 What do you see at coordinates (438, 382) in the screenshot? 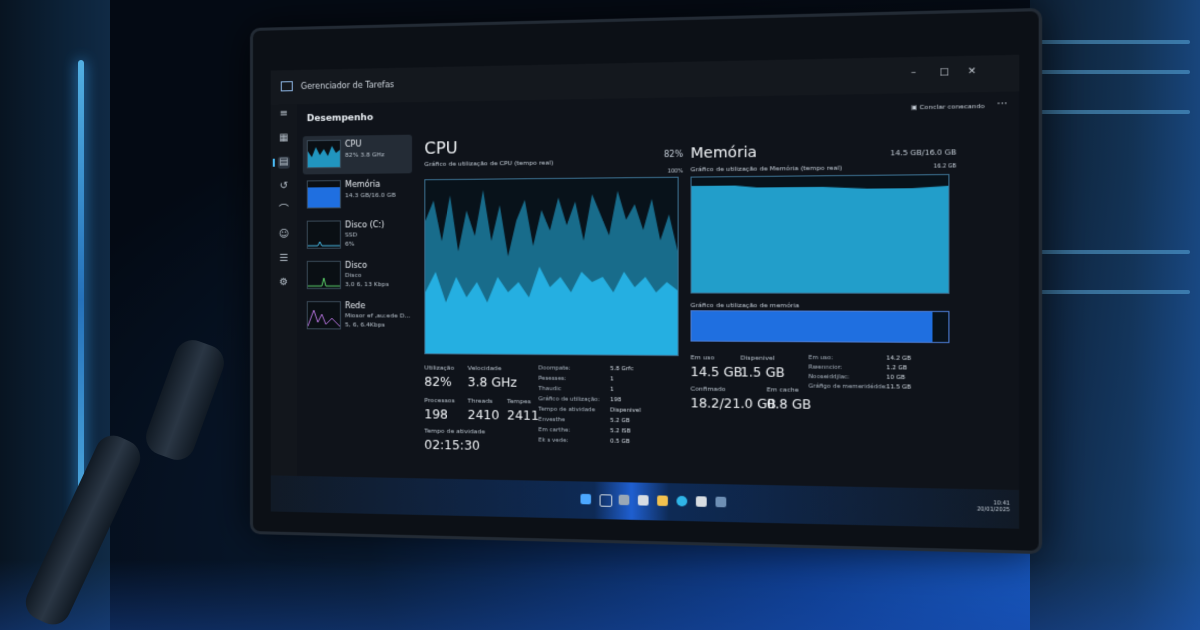
I see `utilization-value: 82%` at bounding box center [438, 382].